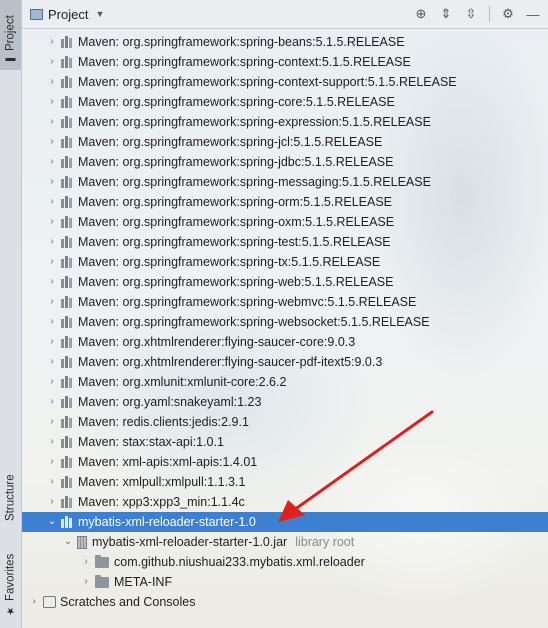 The width and height of the screenshot is (548, 628). Describe the element at coordinates (421, 14) in the screenshot. I see `target-icon: ⊕` at that location.